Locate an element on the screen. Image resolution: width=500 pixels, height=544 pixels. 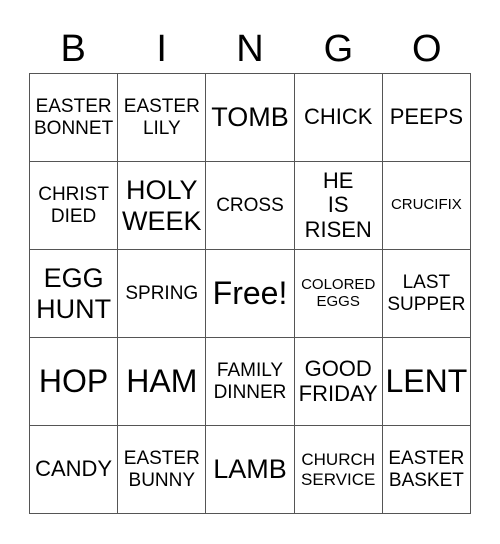
bingo-cell: EASTER BONNET is located at coordinates (74, 118).